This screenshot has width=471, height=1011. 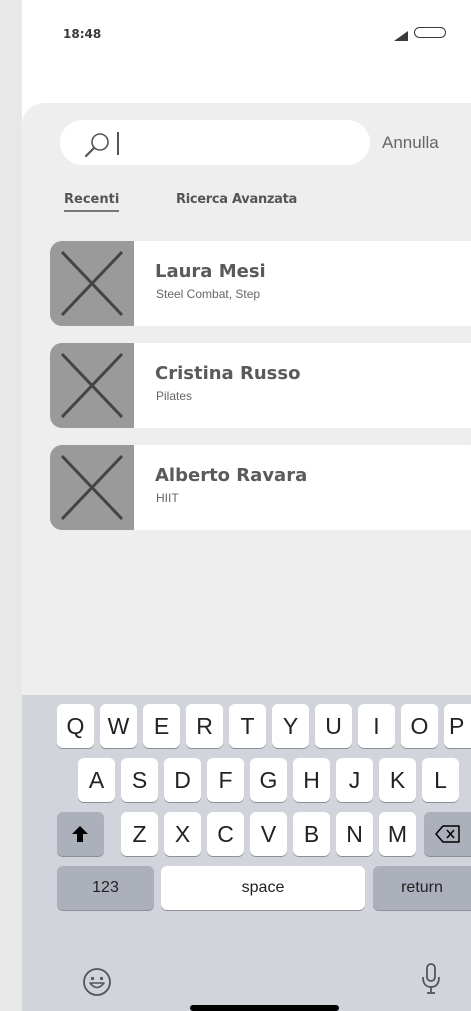 What do you see at coordinates (397, 834) in the screenshot?
I see `key-m: M` at bounding box center [397, 834].